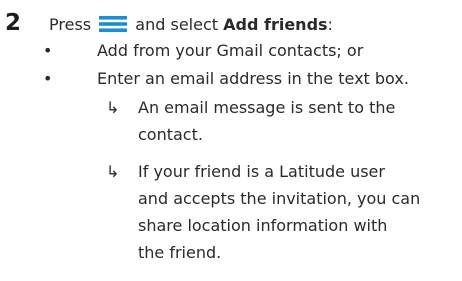  I want to click on instruction-colon: :, so click(330, 24).